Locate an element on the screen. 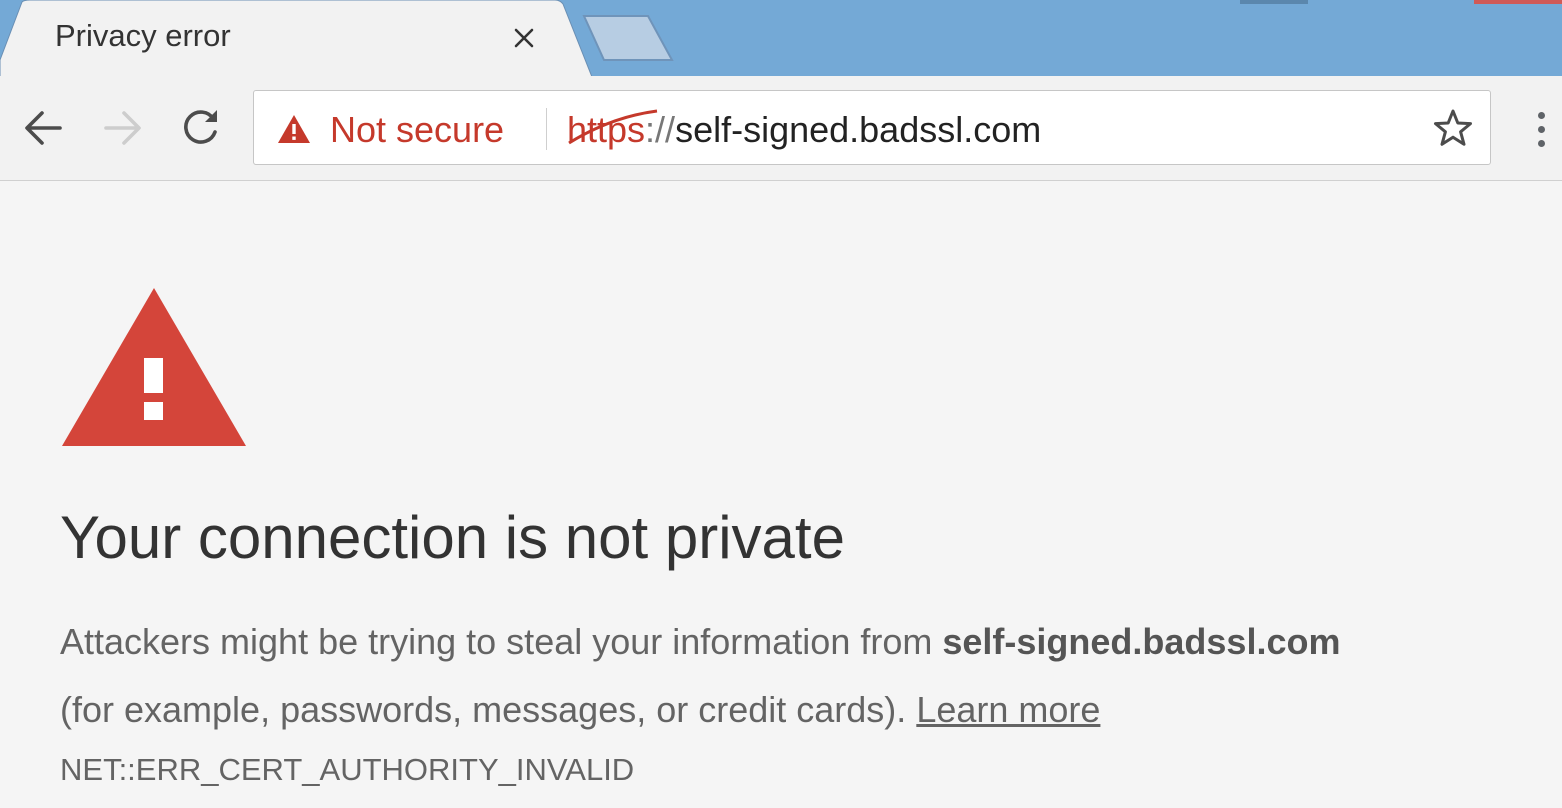  star-icon is located at coordinates (1453, 127).